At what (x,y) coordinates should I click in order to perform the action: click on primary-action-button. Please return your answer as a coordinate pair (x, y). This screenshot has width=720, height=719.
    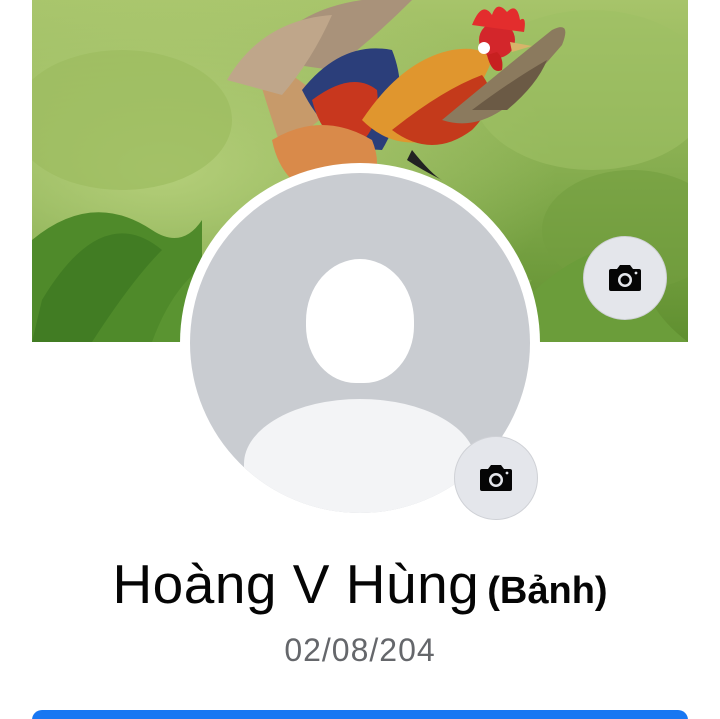
    Looking at the image, I should click on (360, 714).